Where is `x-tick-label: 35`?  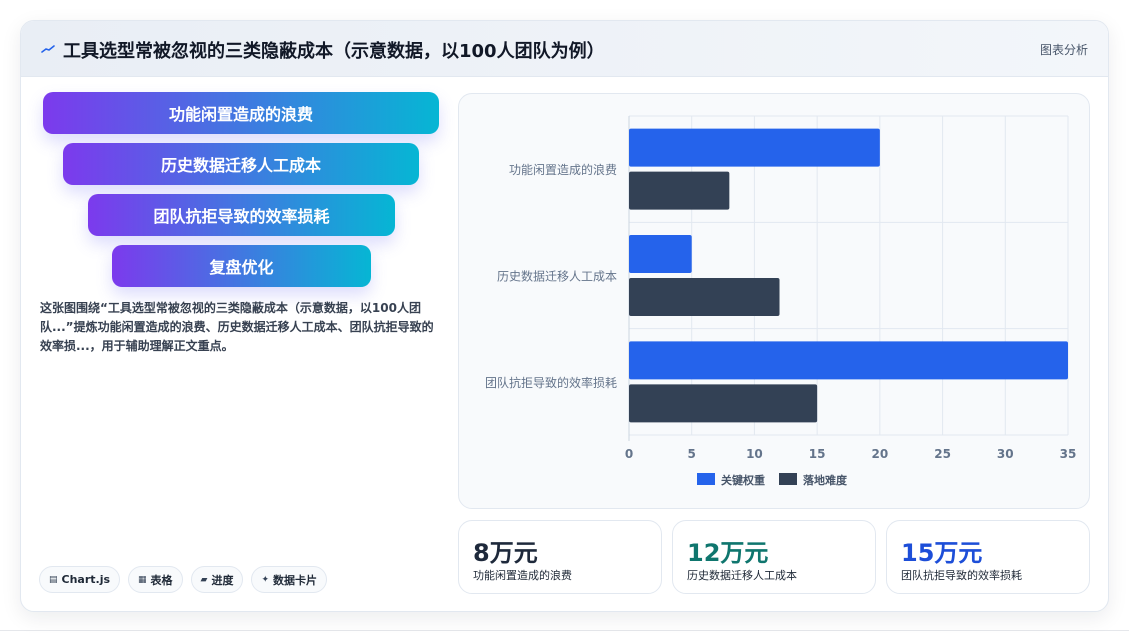 x-tick-label: 35 is located at coordinates (1068, 454).